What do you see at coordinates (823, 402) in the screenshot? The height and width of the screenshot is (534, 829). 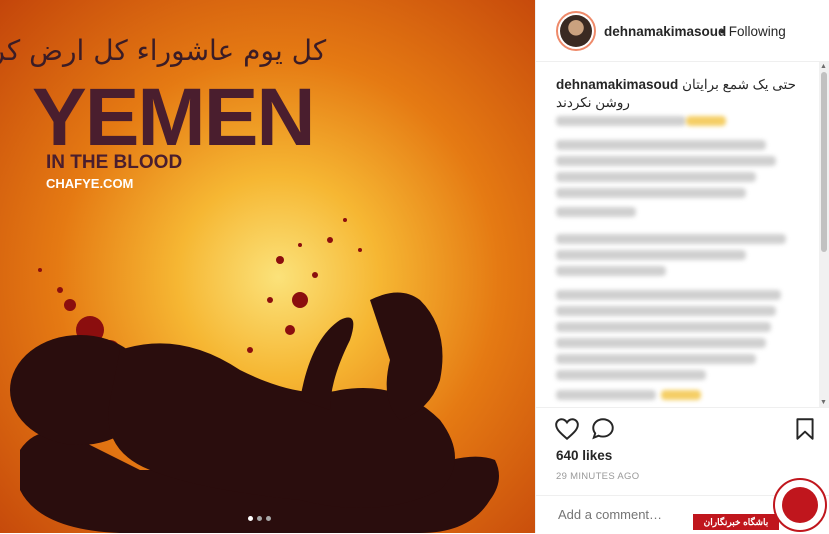 I see `scroll-down-icon: ▼` at bounding box center [823, 402].